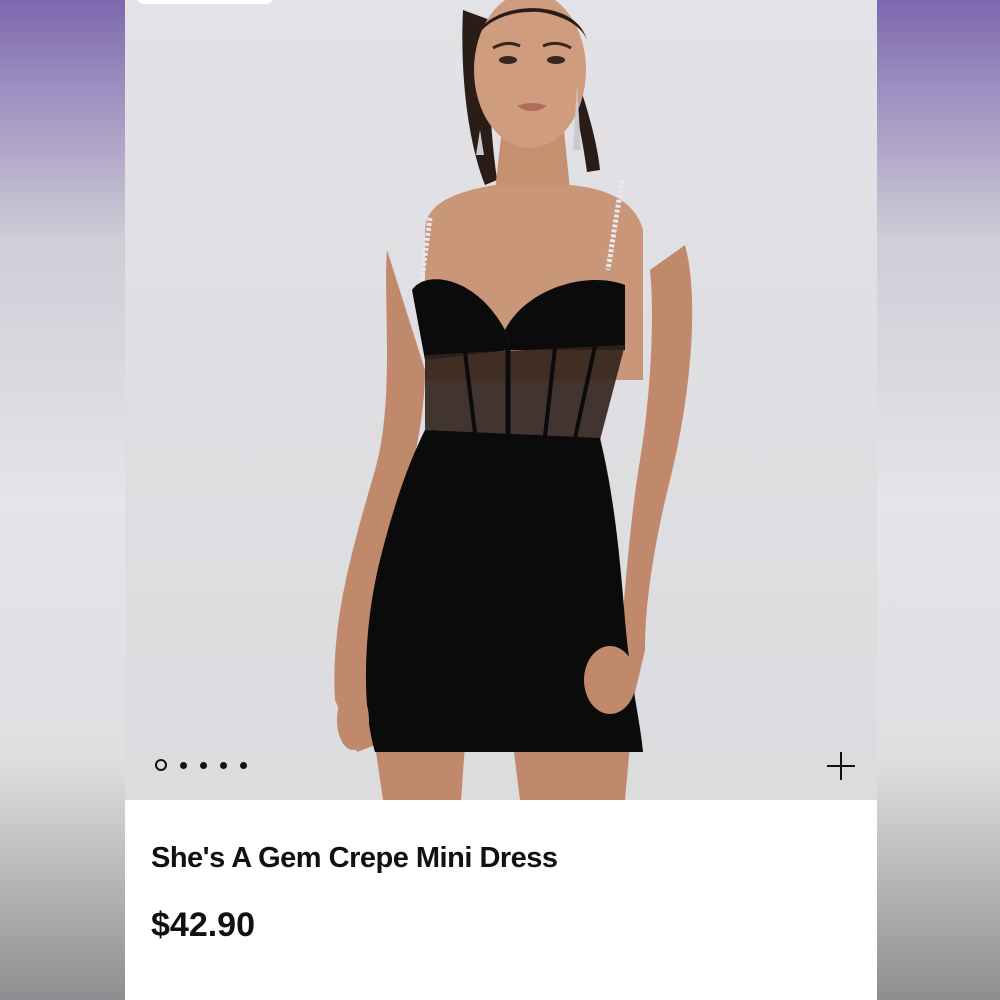  I want to click on product-title: She's A Gem Crepe Mini Dress, so click(354, 858).